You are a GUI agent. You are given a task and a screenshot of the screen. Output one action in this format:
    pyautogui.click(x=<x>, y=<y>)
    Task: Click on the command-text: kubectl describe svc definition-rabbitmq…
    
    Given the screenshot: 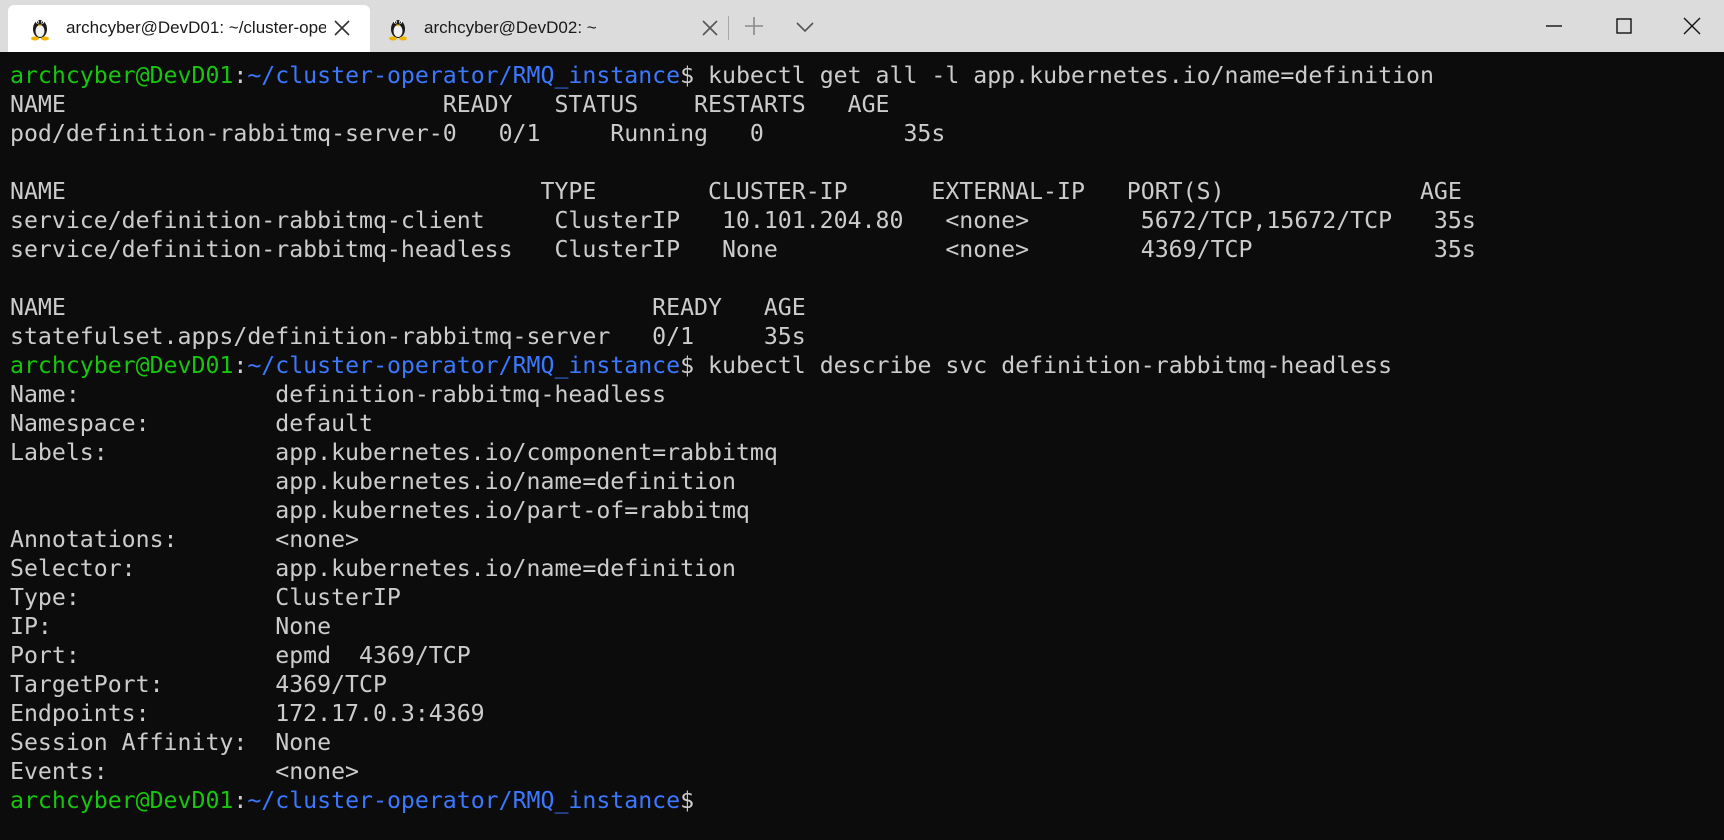 What is the action you would take?
    pyautogui.click(x=1043, y=365)
    